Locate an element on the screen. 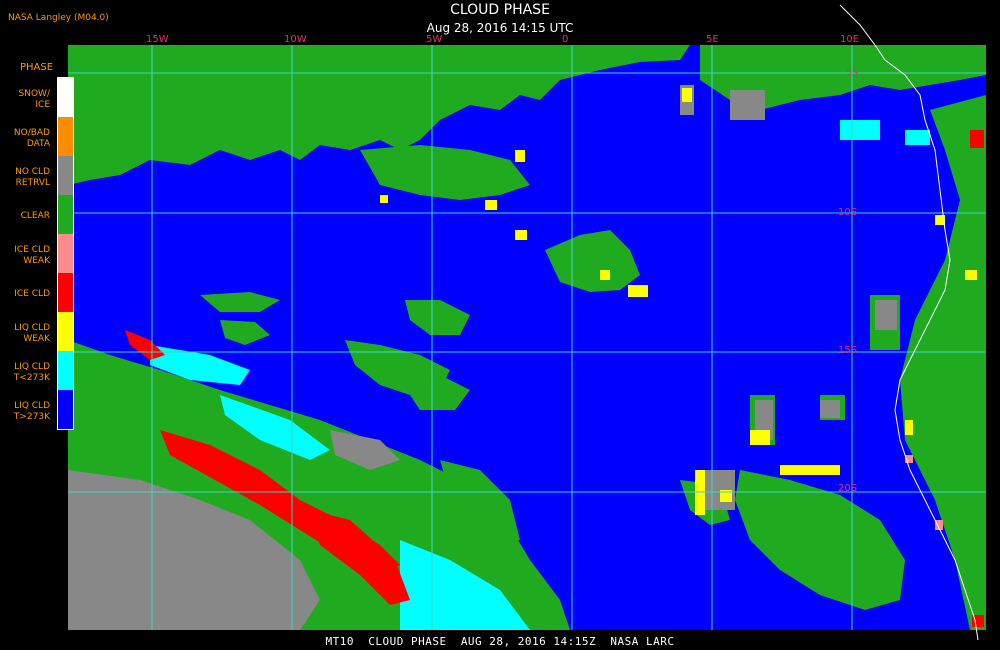  brand-label: NASA Langley (M04.0) is located at coordinates (58, 18).